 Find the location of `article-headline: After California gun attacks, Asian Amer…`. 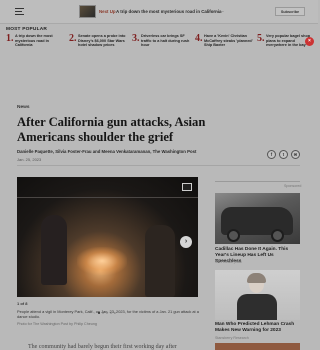

article-headline: After California gun attacks, Asian Amer… is located at coordinates (111, 129).